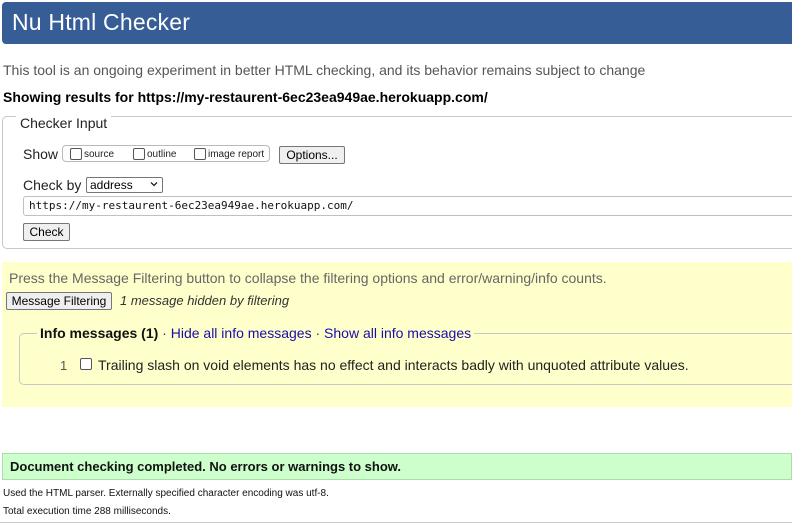 Image resolution: width=792 pixels, height=526 pixels. I want to click on show-all-info-link: Show all info messages, so click(397, 333).